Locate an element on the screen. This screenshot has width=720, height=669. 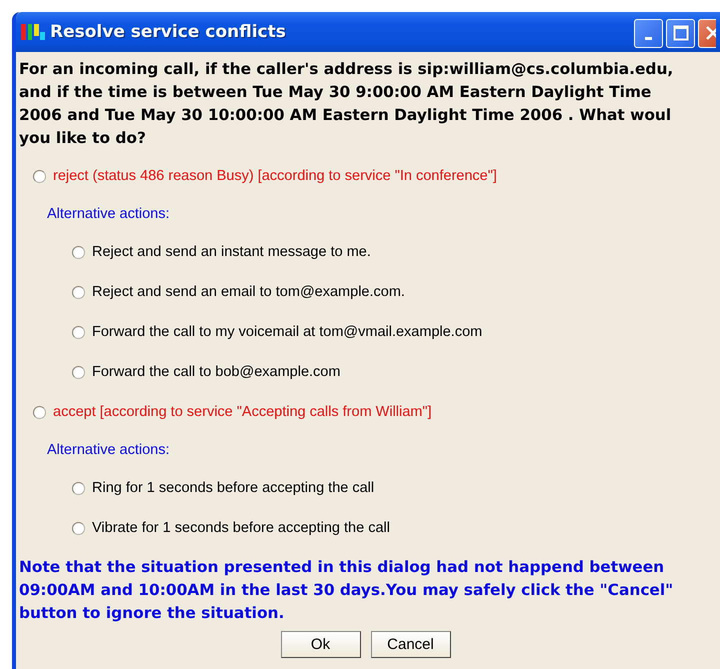
question-text: For an incoming call, if the caller's address is sip:william@cs.columbia.edu, and if the time is between Tue May 30 9:00:00 AM Eastern Daylight Time 2006 and Tue May 30 10:00:00 AM Eastern Daylight Time 2006 . What woul you like to do? is located at coordinates (346, 104).